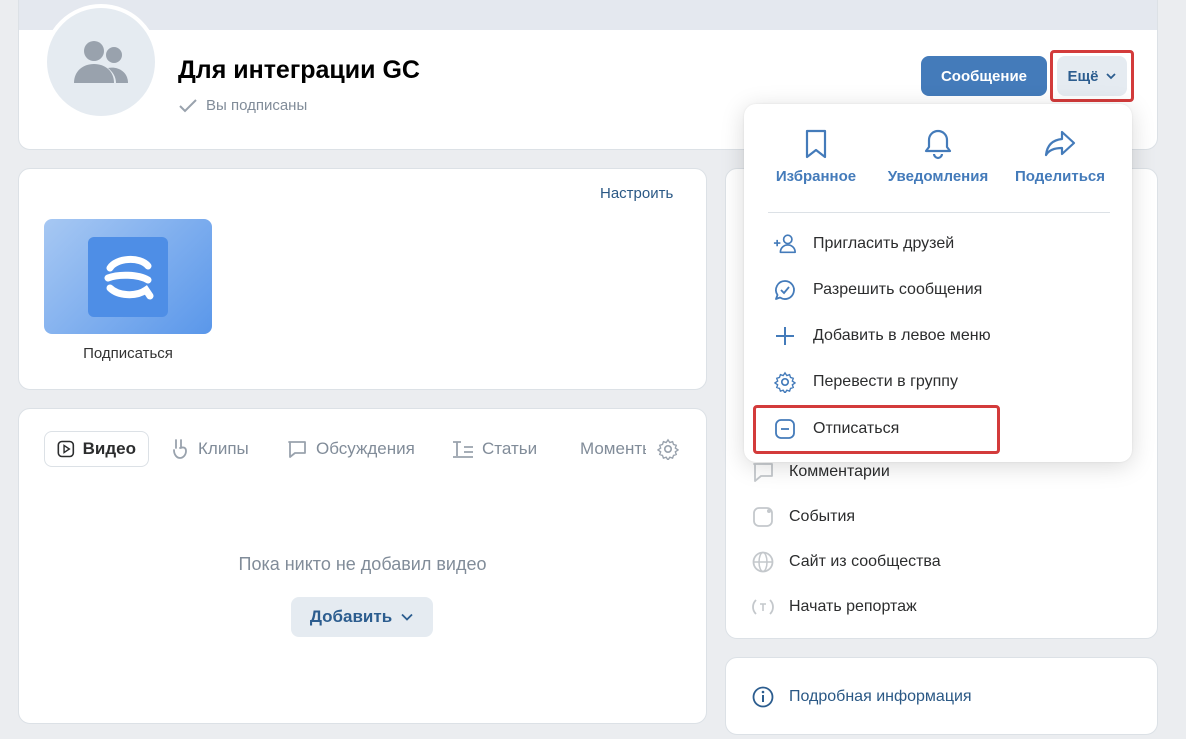 The width and height of the screenshot is (1186, 739). What do you see at coordinates (853, 606) in the screenshot?
I see `sidebar-item-label: Начать репортаж` at bounding box center [853, 606].